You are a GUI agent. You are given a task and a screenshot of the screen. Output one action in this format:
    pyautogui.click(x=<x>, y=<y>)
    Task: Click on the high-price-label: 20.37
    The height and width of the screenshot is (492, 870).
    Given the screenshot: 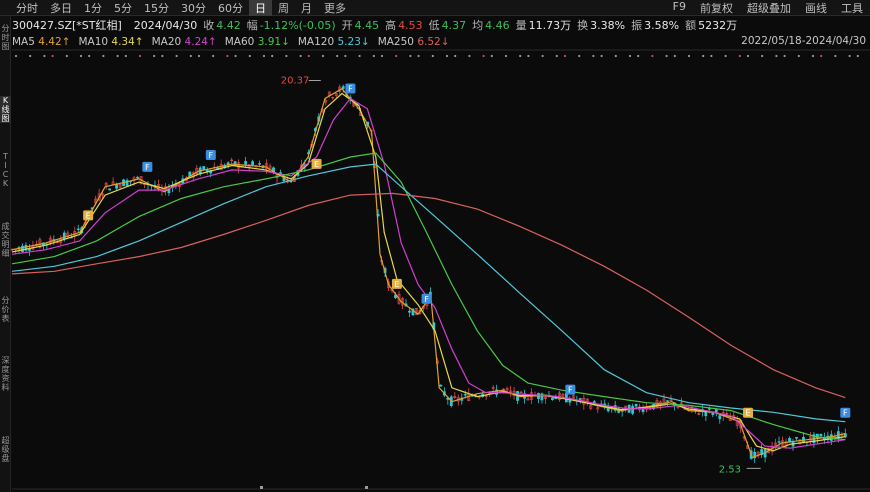 What is the action you would take?
    pyautogui.click(x=295, y=81)
    